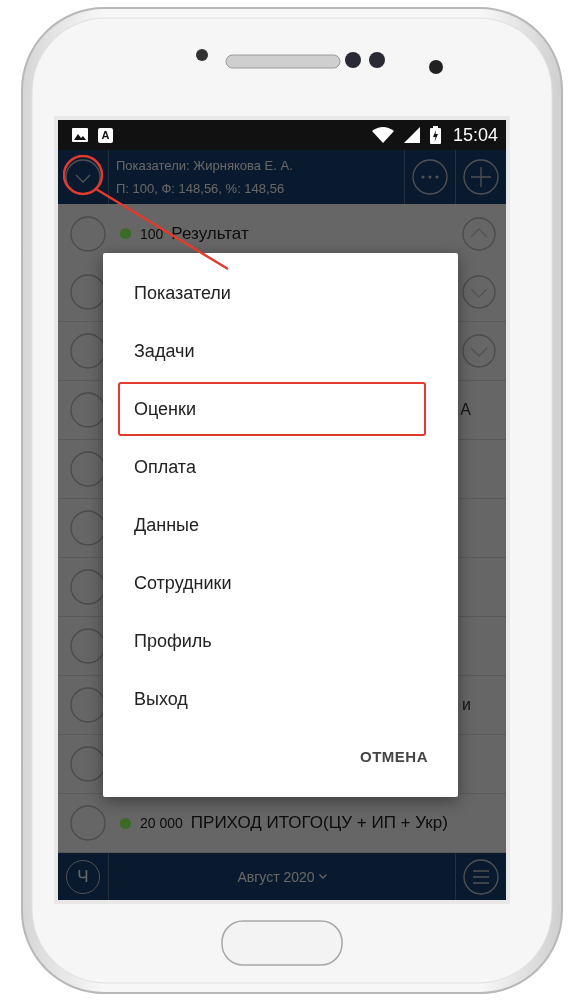 This screenshot has width=584, height=1007. Describe the element at coordinates (272, 293) in the screenshot. I see `menu-item: Показатели` at that location.